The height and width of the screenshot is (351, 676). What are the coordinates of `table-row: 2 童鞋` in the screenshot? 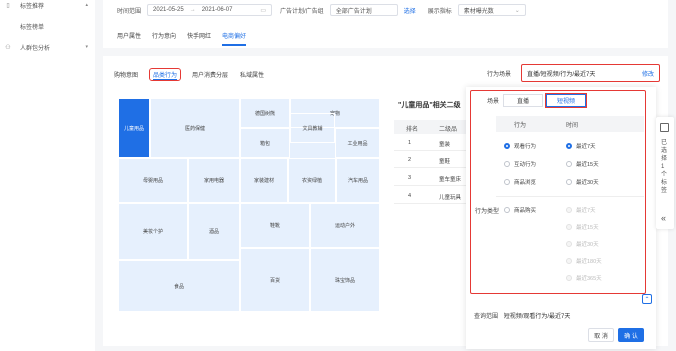 It's located at (434, 160).